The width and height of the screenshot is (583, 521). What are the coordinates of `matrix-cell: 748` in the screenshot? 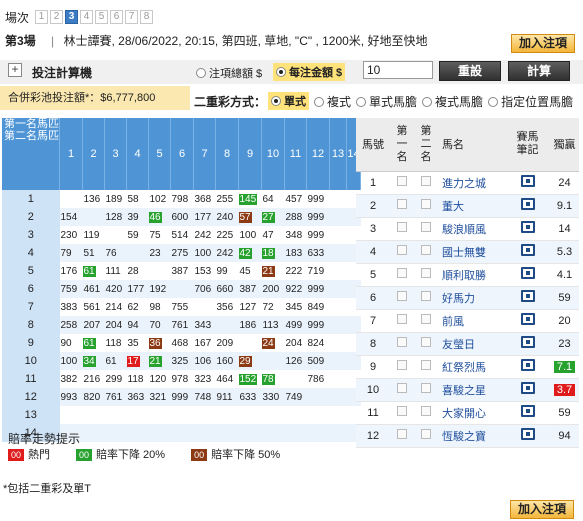 It's located at (204, 397).